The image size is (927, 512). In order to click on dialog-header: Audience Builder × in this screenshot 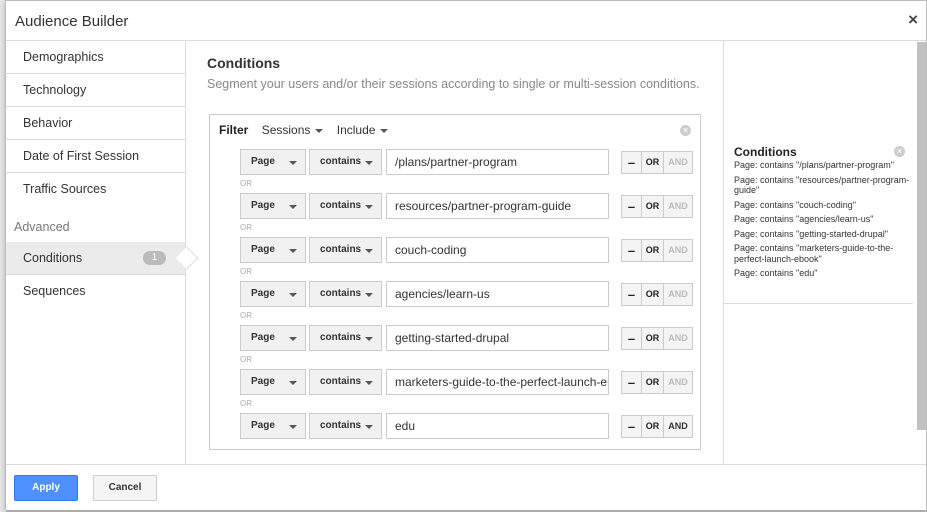, I will do `click(466, 21)`.